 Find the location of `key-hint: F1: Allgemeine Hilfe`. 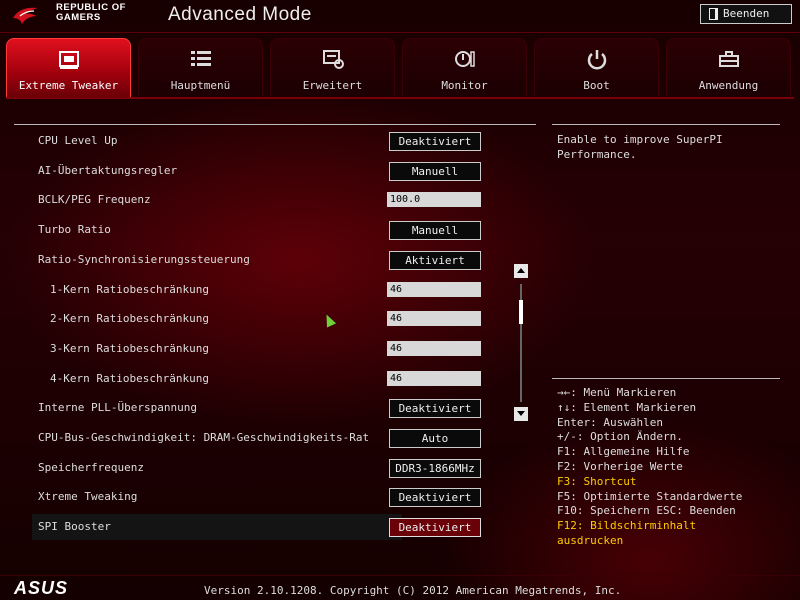

key-hint: F1: Allgemeine Hilfe is located at coordinates (623, 452).